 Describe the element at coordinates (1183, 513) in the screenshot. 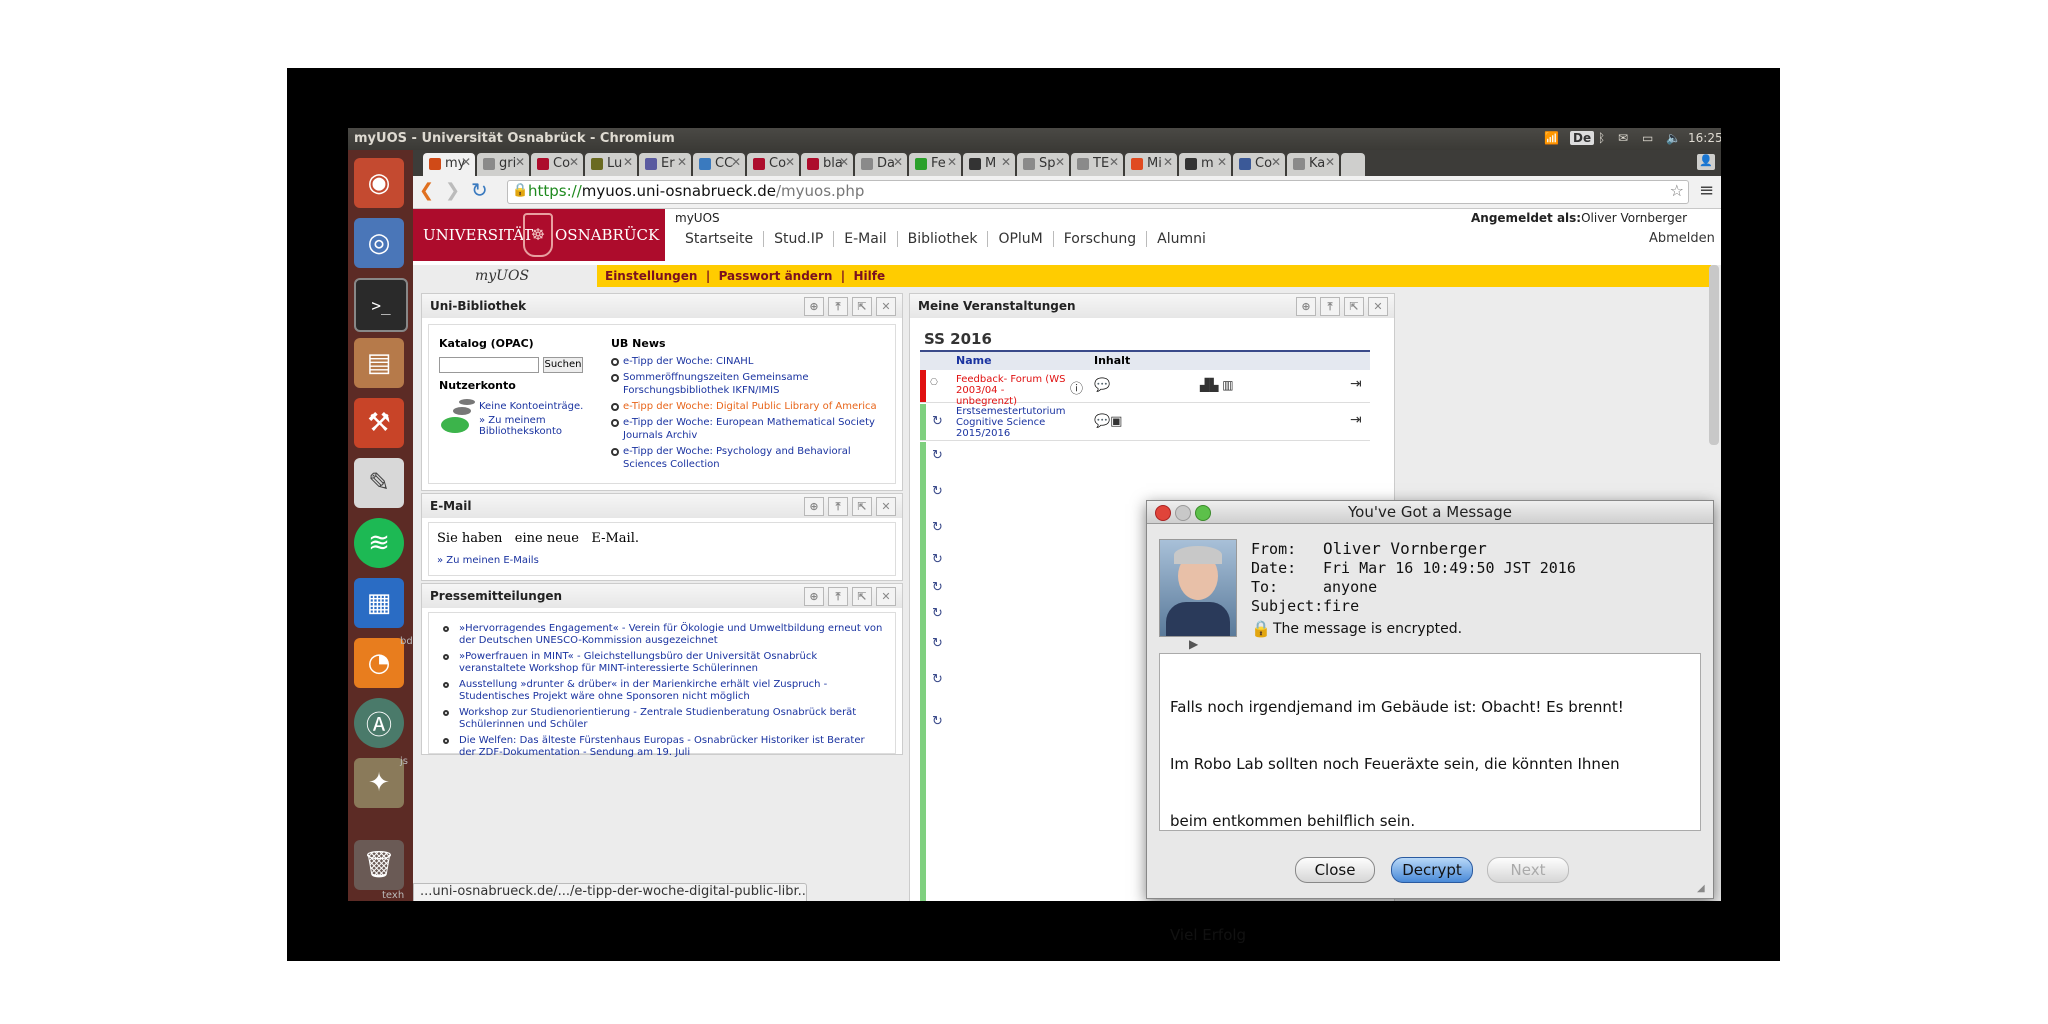

I see `minimize-window-icon` at that location.